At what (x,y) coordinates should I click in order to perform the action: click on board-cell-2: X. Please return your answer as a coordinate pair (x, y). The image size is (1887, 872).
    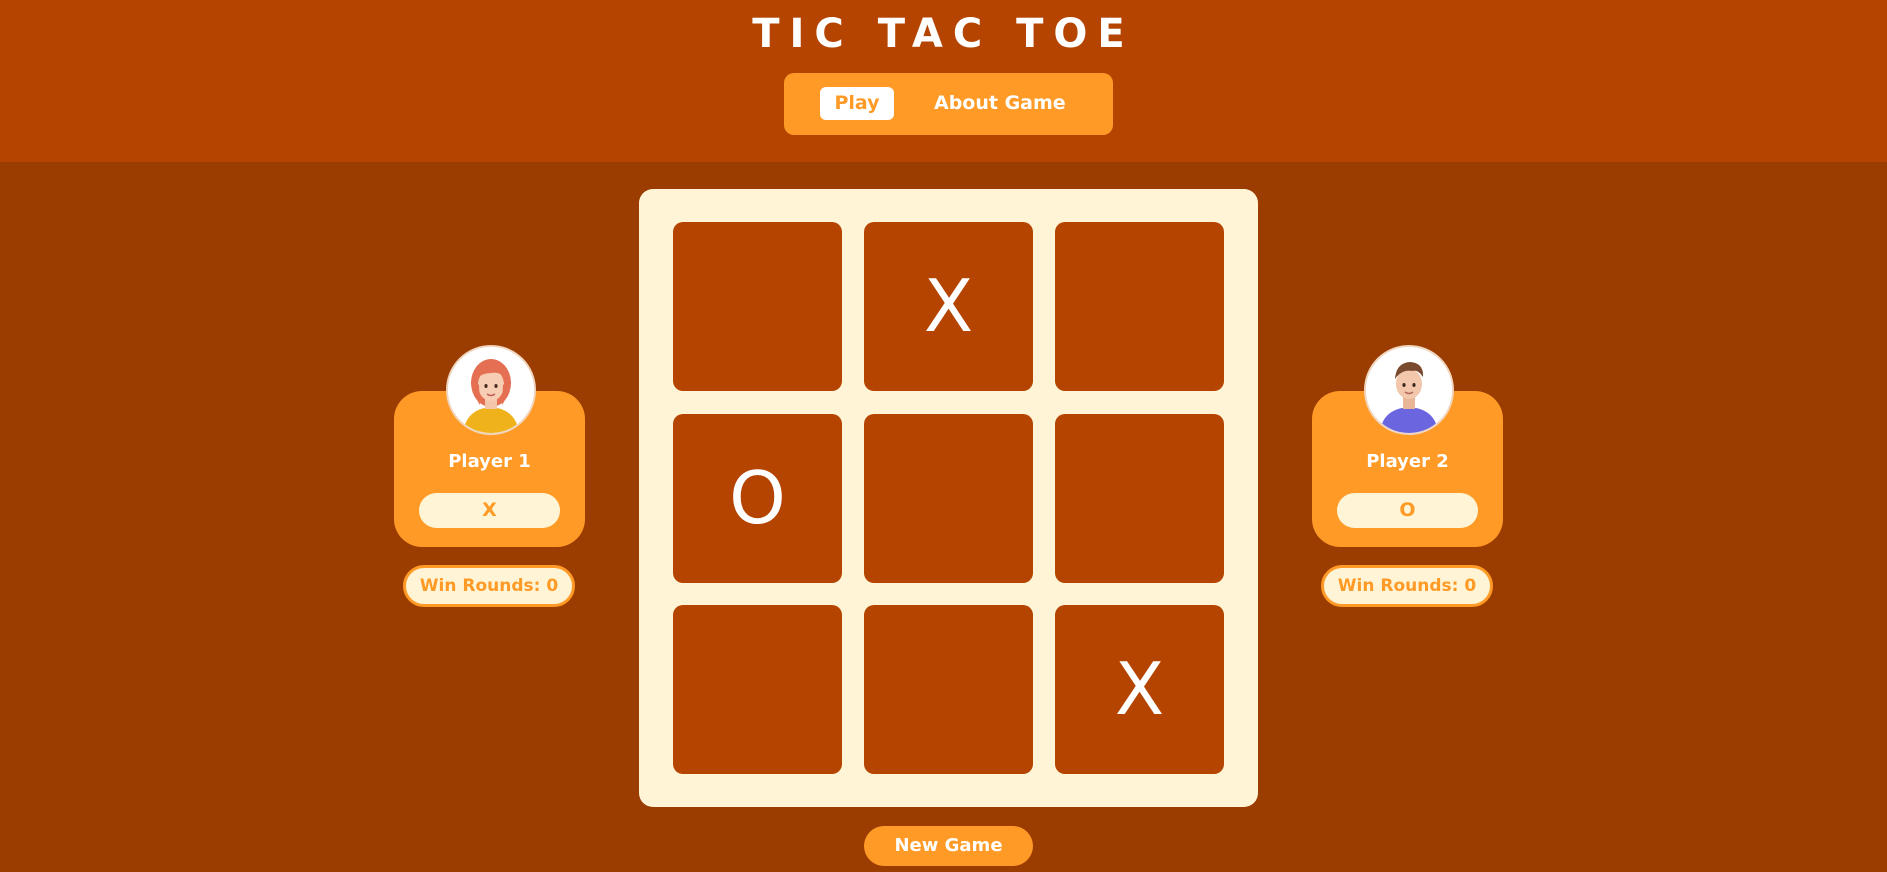
    Looking at the image, I should click on (948, 306).